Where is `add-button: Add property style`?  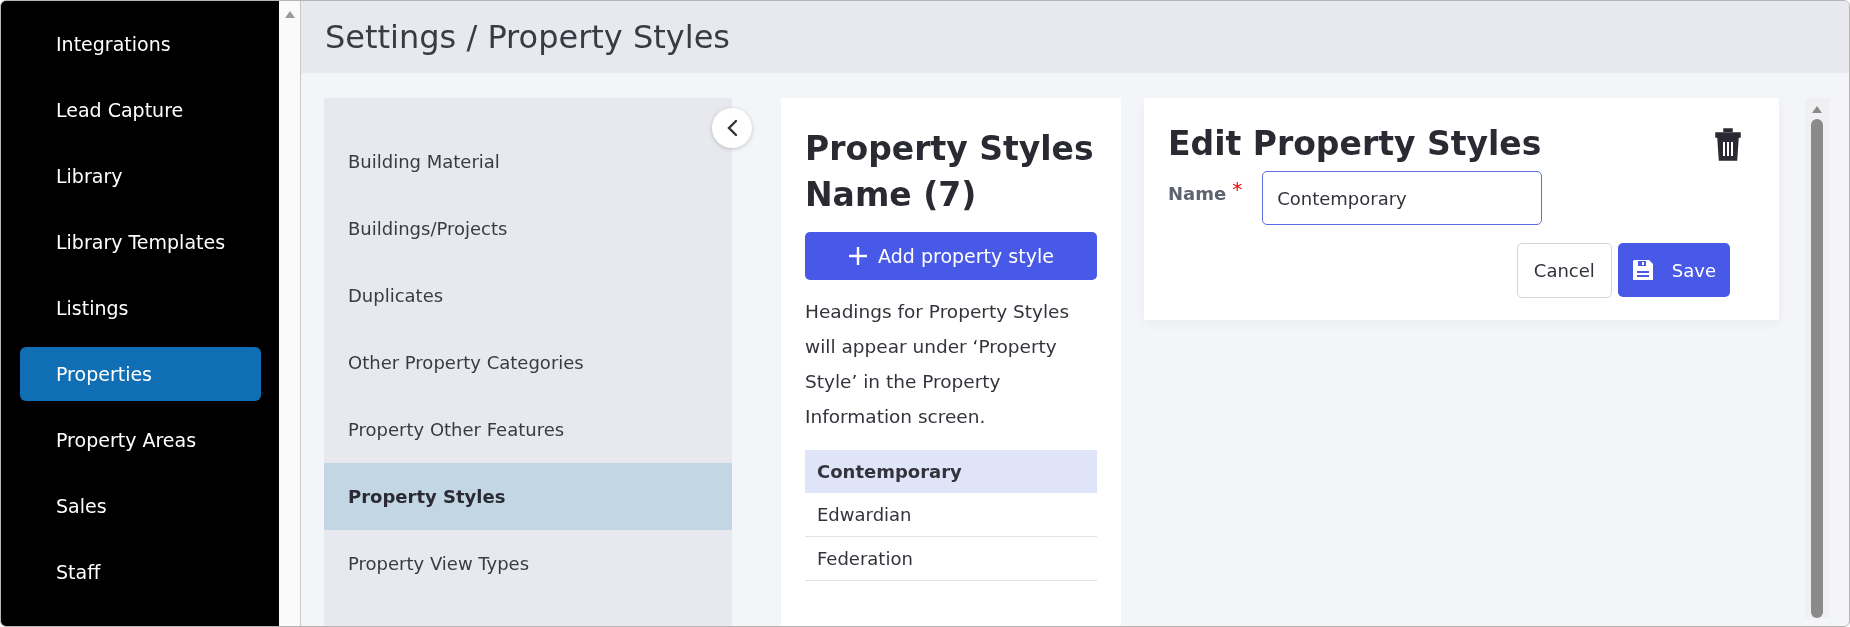
add-button: Add property style is located at coordinates (951, 256).